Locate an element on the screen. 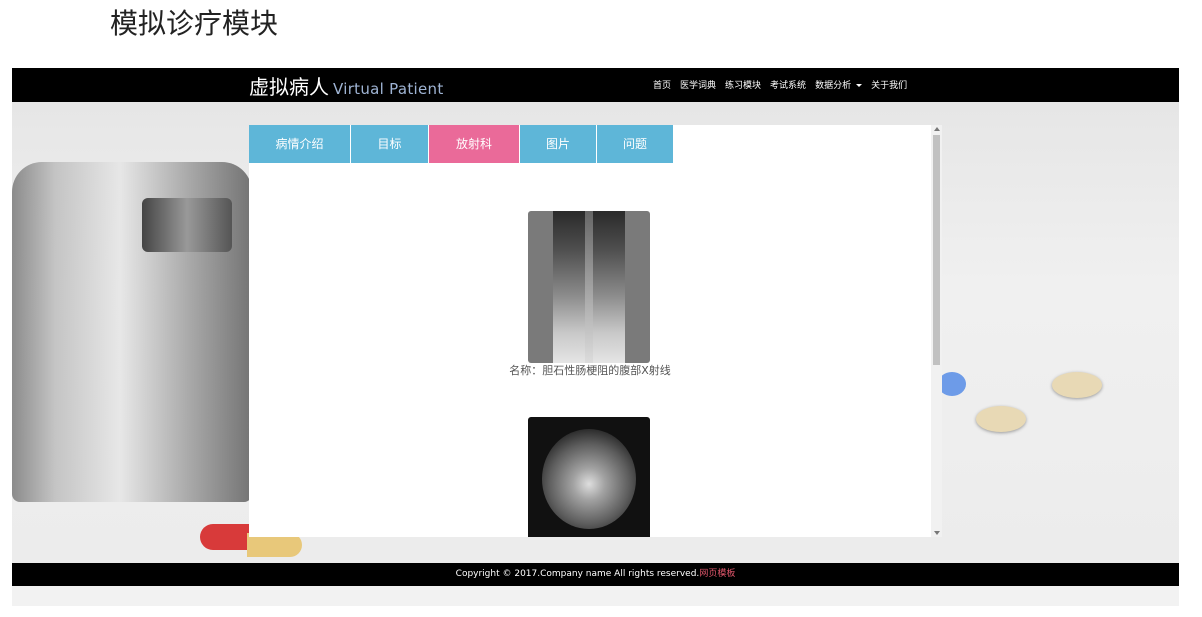 The height and width of the screenshot is (617, 1202). tab-goals: 目标 is located at coordinates (389, 144).